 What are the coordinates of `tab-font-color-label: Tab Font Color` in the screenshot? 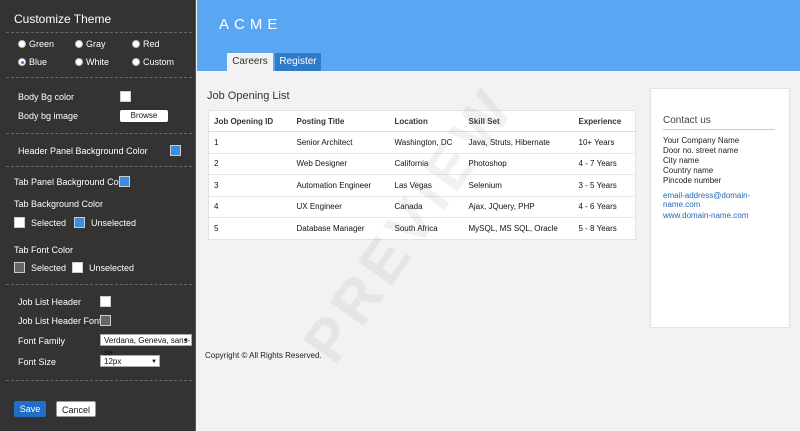 It's located at (44, 250).